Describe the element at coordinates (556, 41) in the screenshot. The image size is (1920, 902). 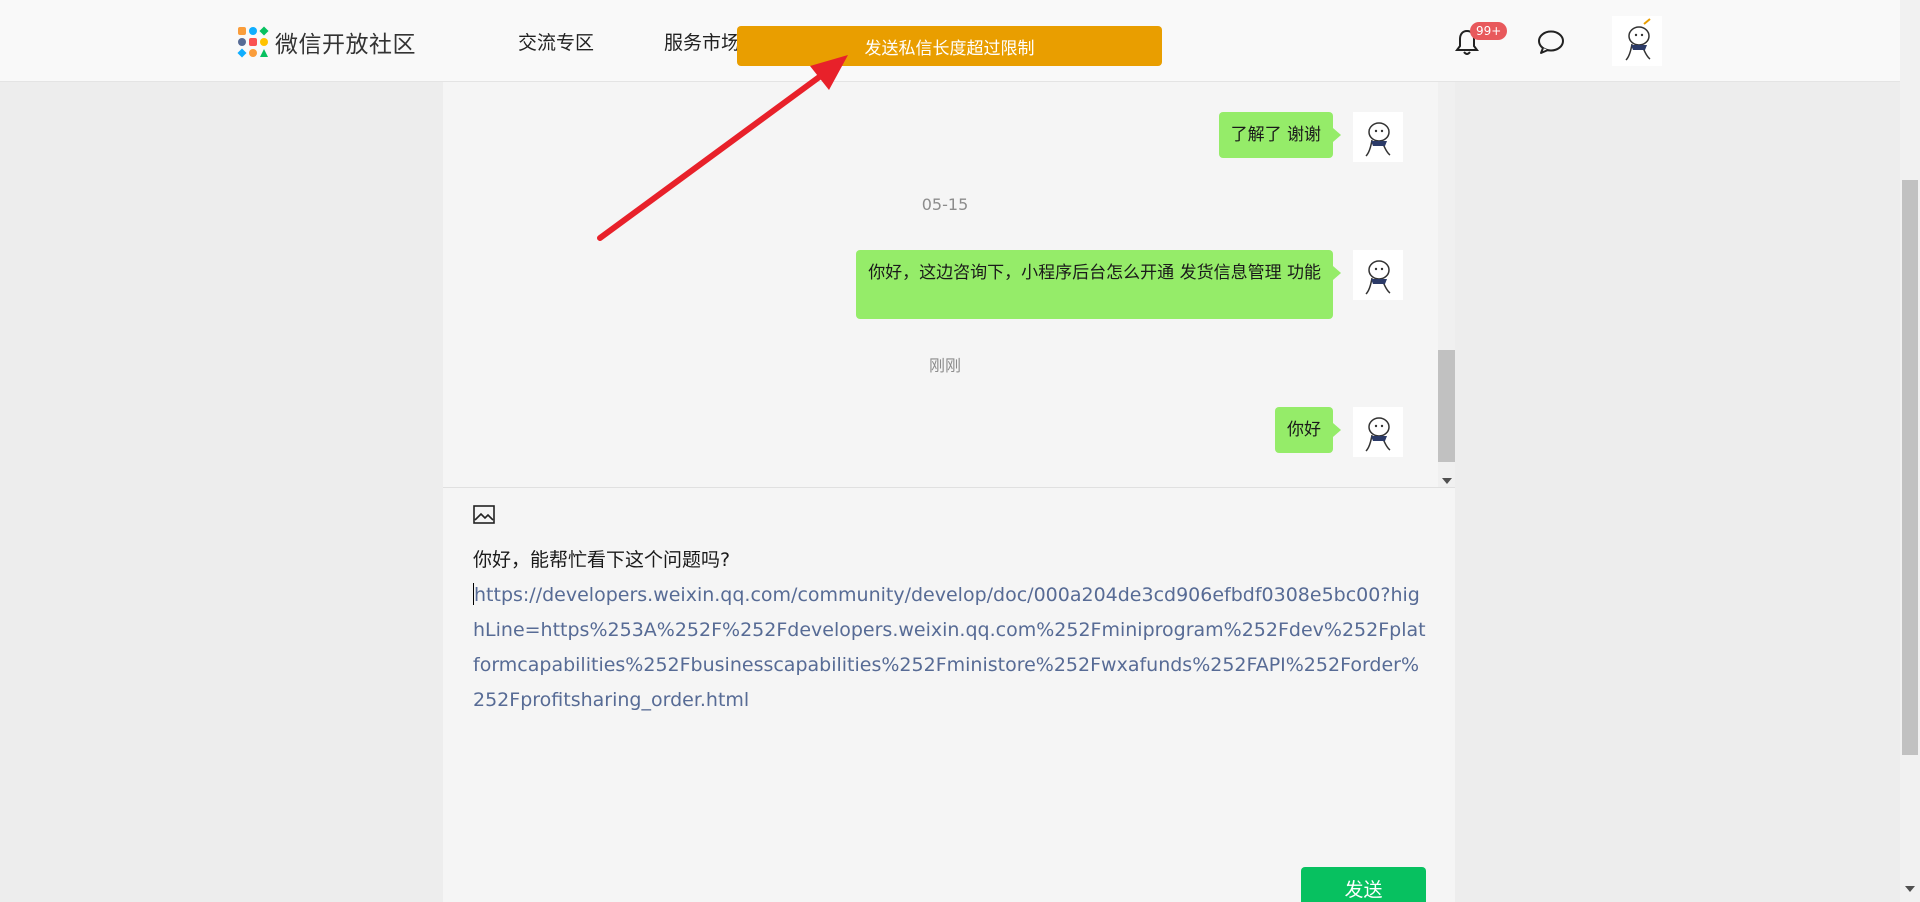
I see `nav-item-exchange: 交流专区` at that location.